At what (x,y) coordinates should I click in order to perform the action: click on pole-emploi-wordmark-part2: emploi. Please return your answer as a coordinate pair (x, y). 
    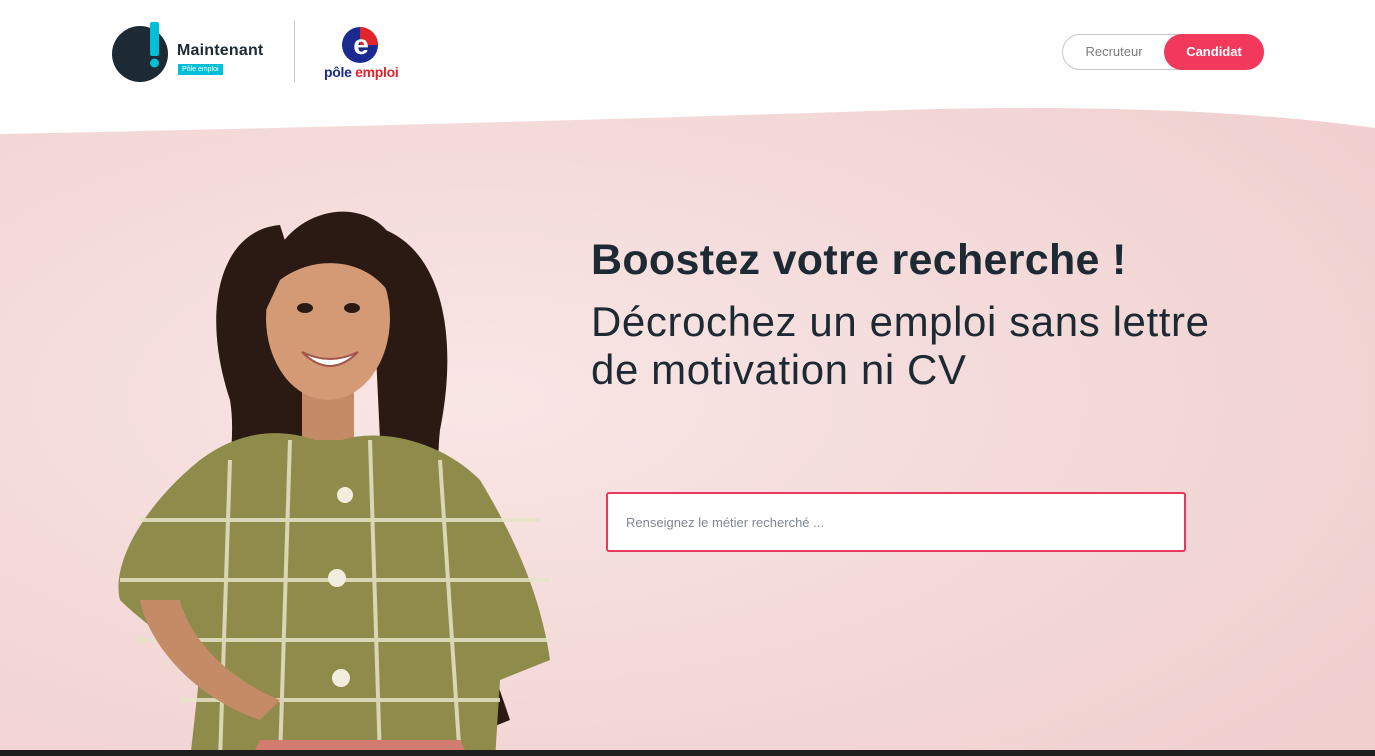
    Looking at the image, I should click on (377, 72).